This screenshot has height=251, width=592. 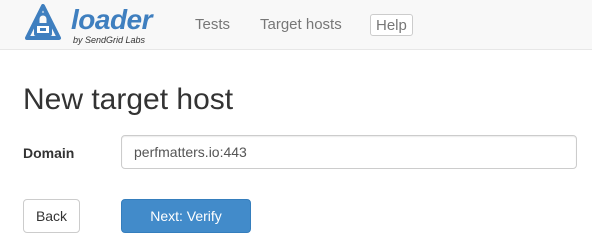 I want to click on next-verify-button: Next: Verify, so click(x=186, y=216).